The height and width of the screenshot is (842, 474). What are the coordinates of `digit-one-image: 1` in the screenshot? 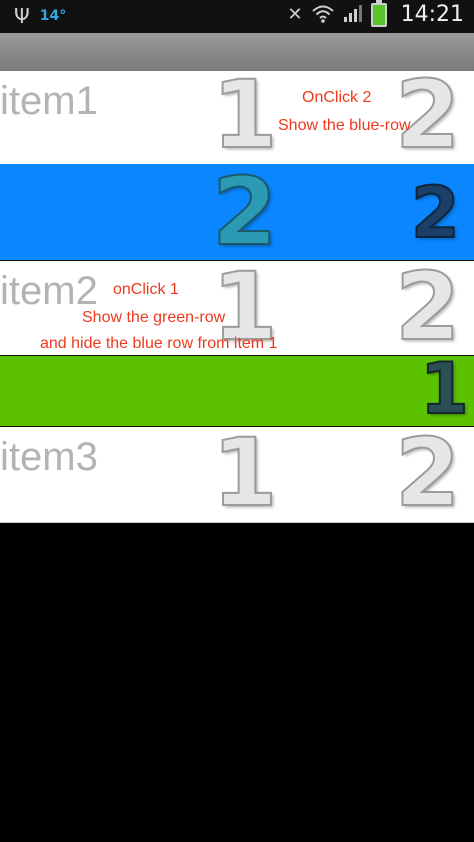 It's located at (444, 389).